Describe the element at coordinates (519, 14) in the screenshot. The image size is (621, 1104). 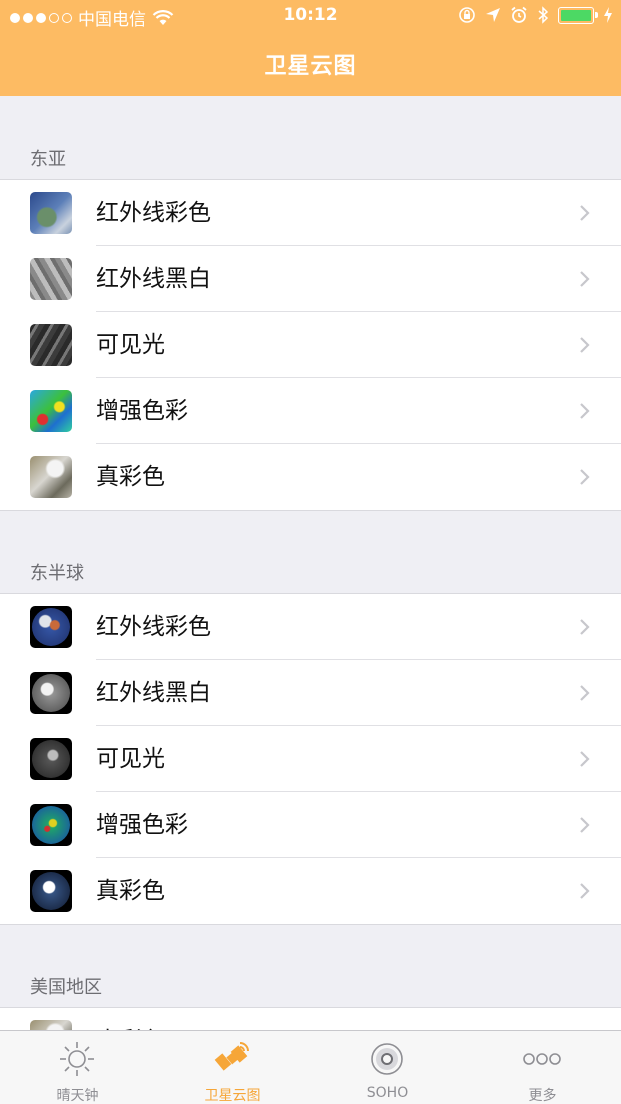
I see `alarm-icon` at that location.